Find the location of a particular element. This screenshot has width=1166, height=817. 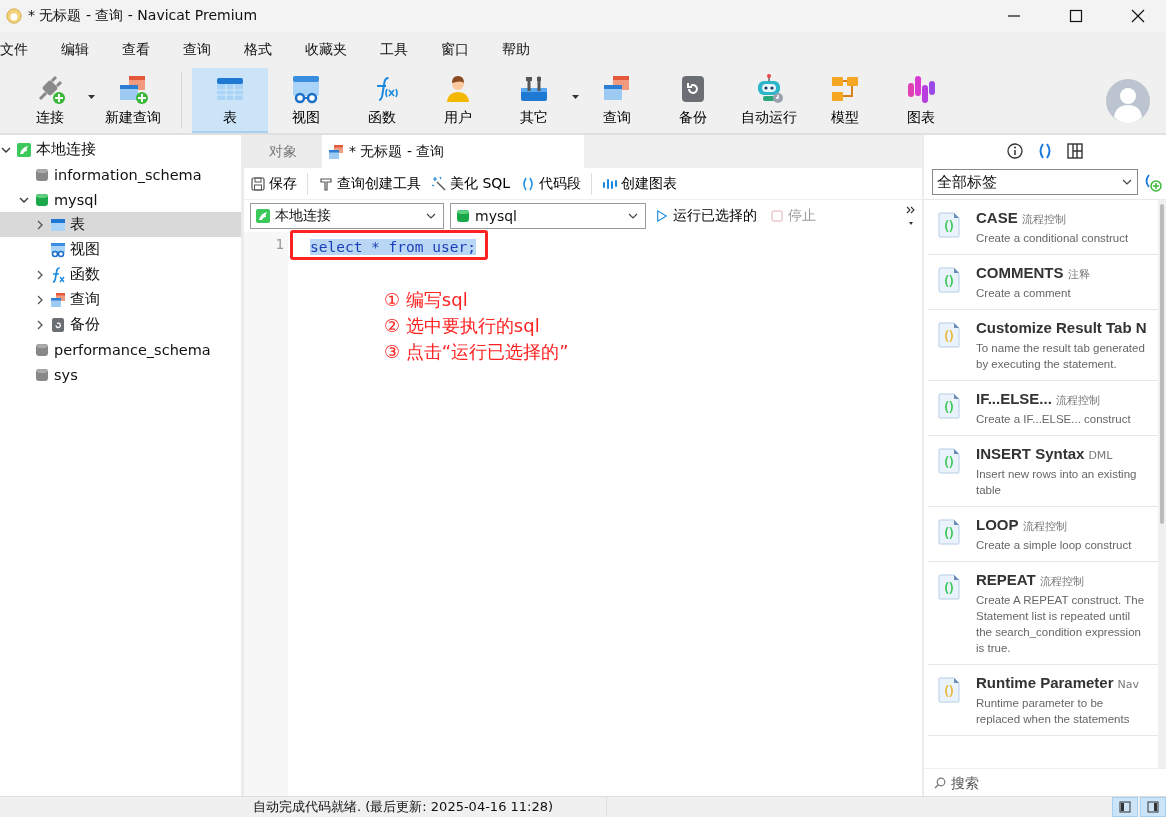

snippet-title: LOOP is located at coordinates (997, 524).